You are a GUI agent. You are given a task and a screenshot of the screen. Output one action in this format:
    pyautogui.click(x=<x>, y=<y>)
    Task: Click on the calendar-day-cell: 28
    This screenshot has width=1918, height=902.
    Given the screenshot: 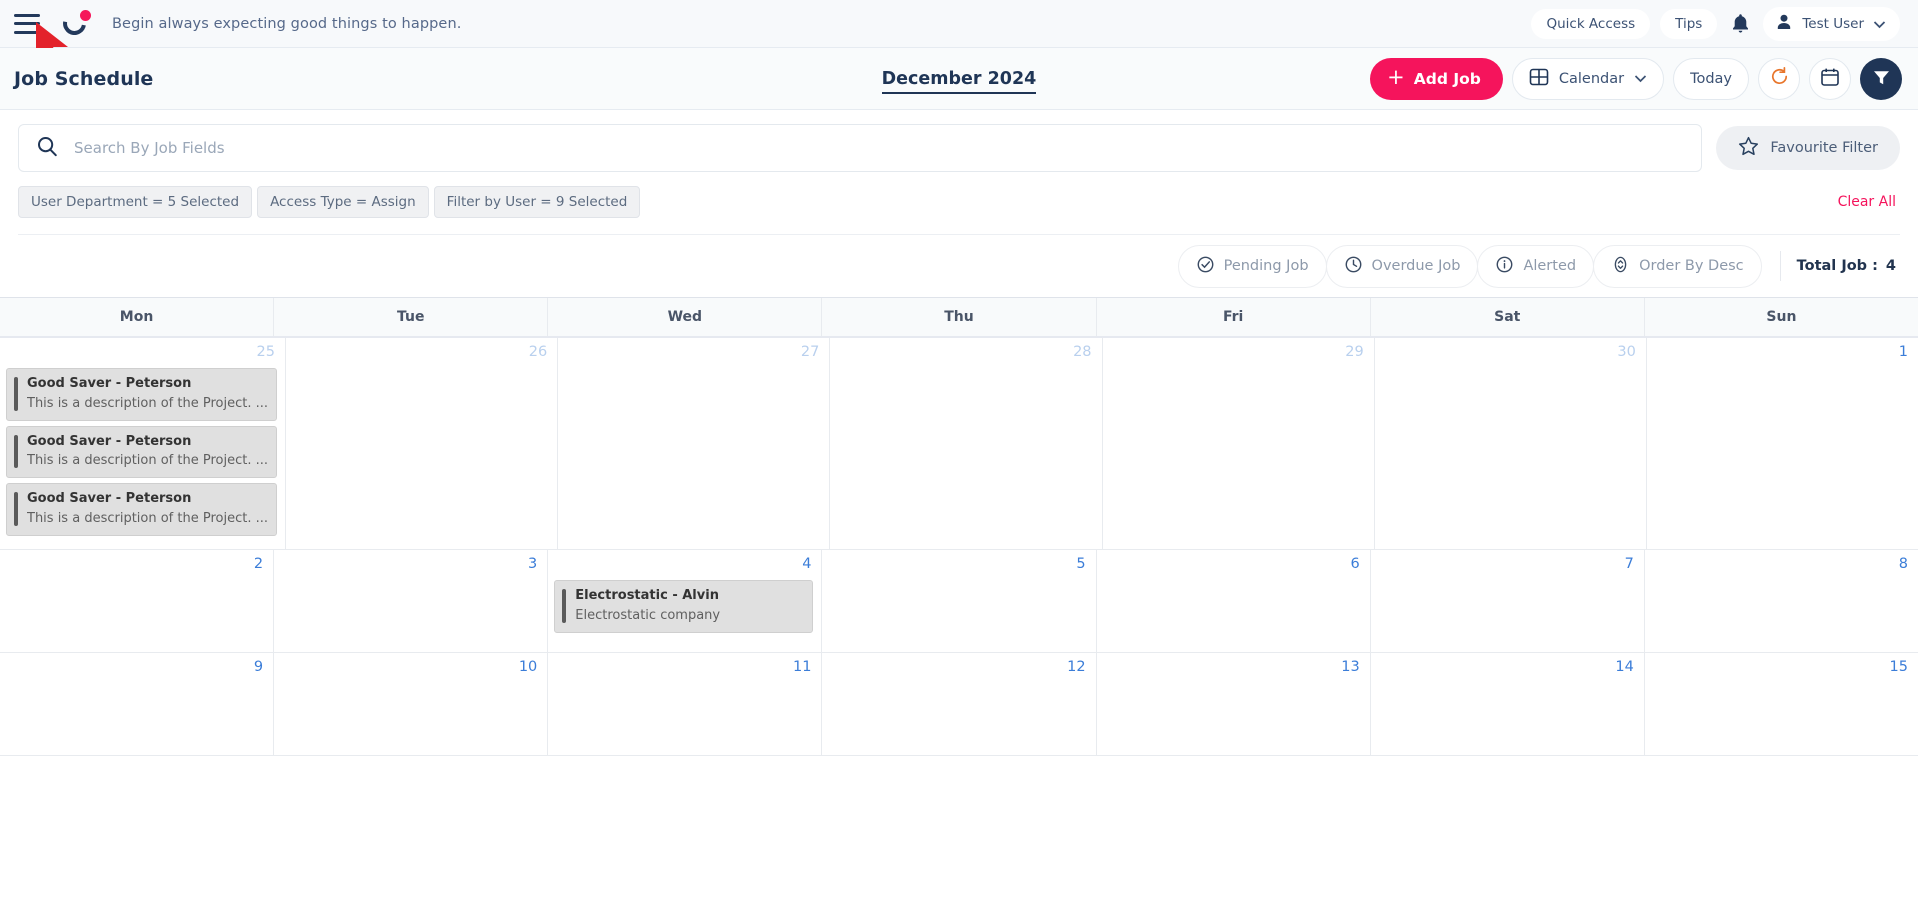 What is the action you would take?
    pyautogui.click(x=966, y=444)
    